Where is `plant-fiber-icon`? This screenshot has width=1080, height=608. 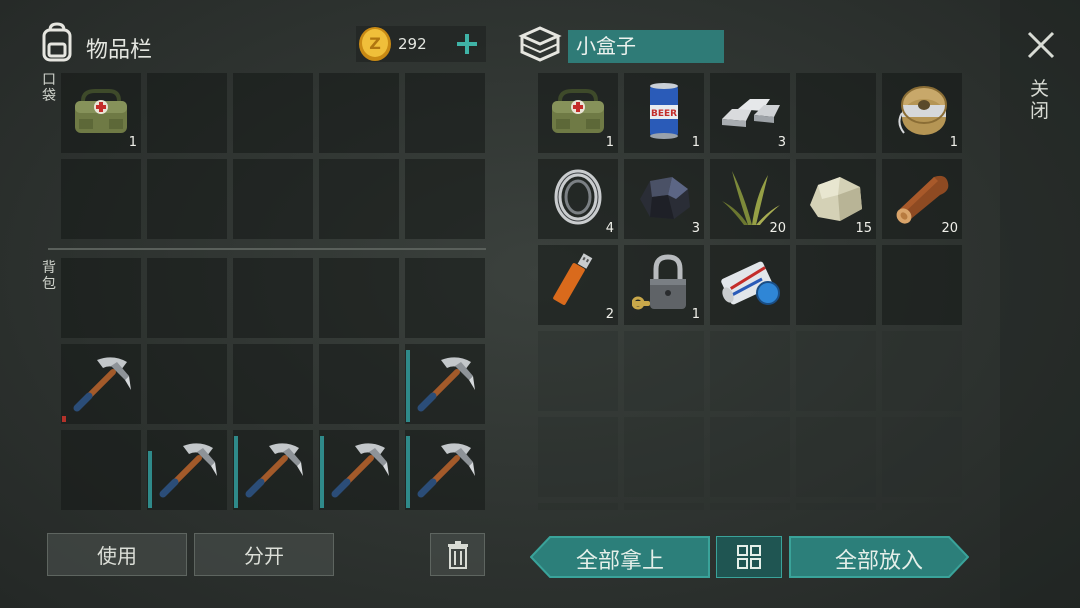 plant-fiber-icon is located at coordinates (750, 197).